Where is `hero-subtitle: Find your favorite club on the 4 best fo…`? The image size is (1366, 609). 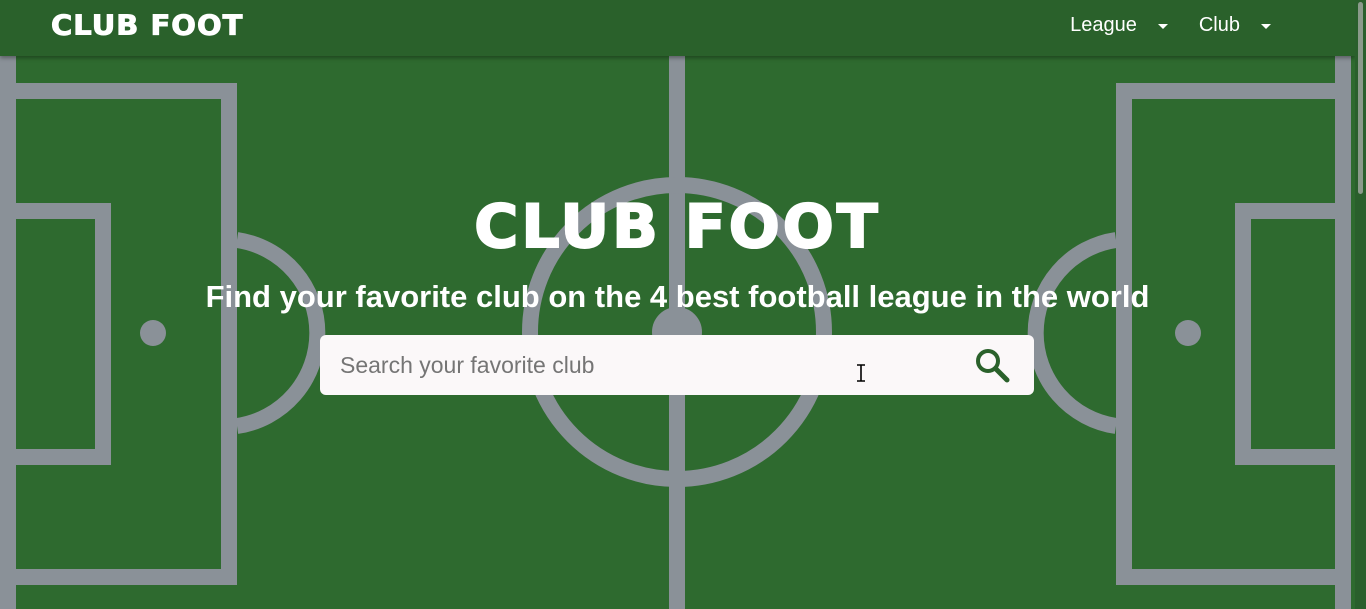 hero-subtitle: Find your favorite club on the 4 best fo… is located at coordinates (677, 296).